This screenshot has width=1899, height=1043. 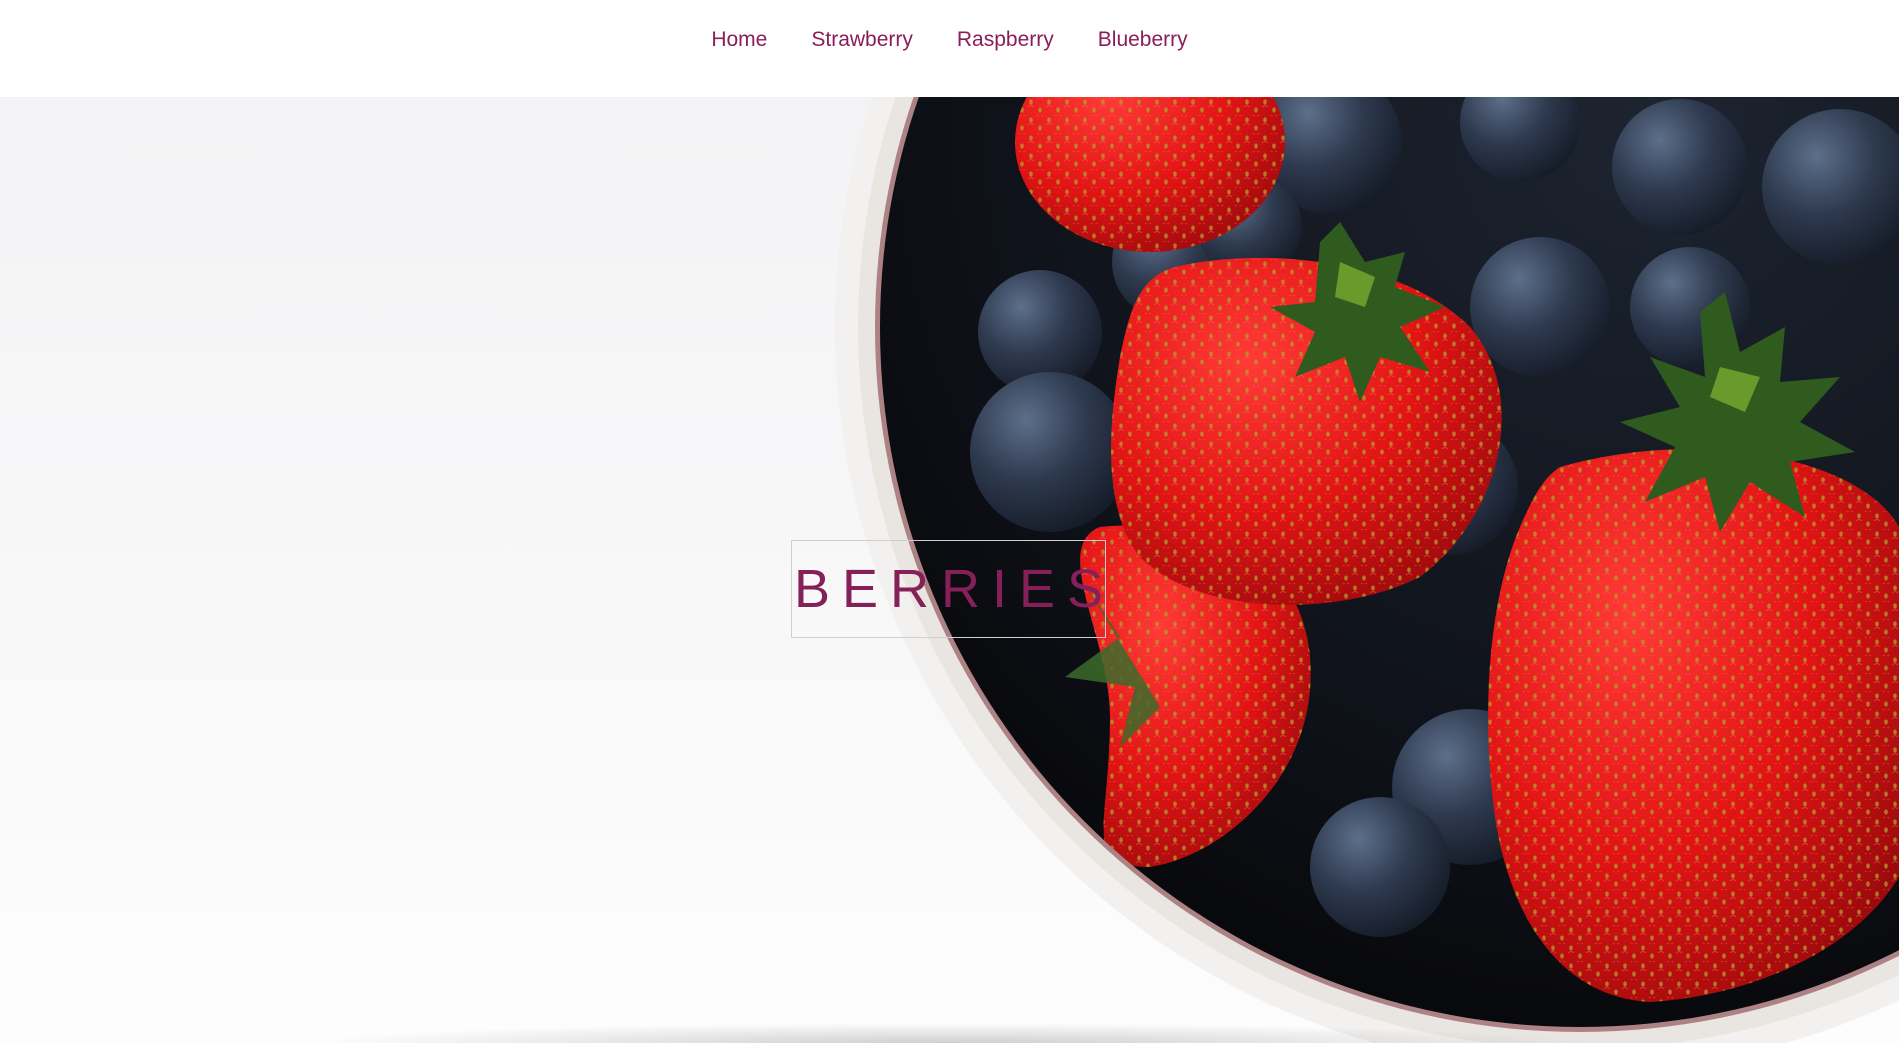 I want to click on hero-title-box: BERRIES, so click(x=948, y=589).